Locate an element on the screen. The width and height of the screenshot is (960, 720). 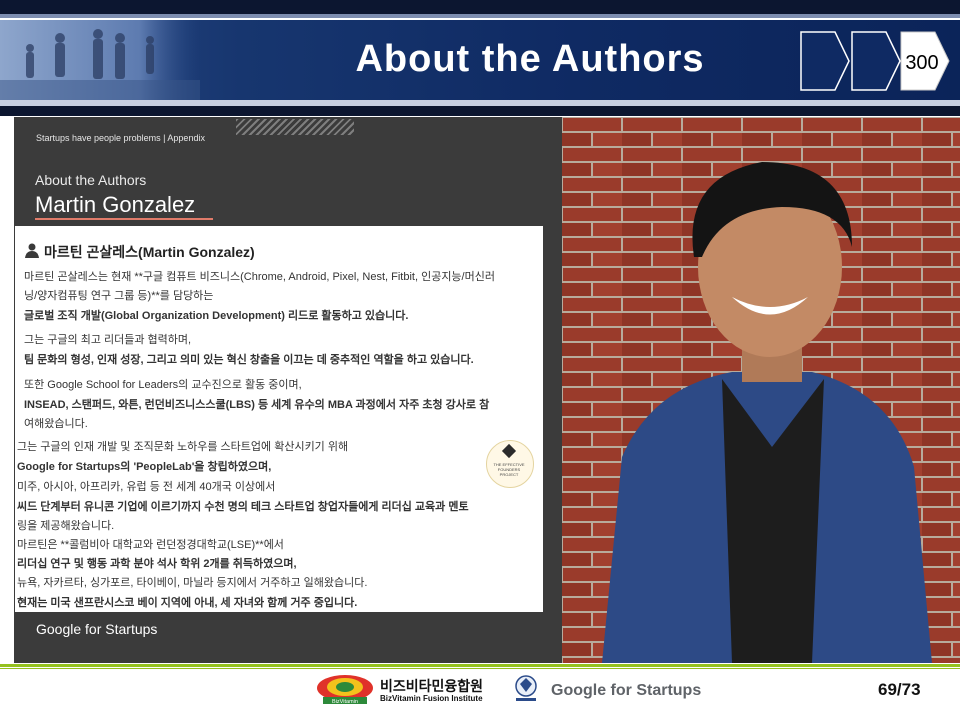
top-dark-strip is located at coordinates (480, 7).